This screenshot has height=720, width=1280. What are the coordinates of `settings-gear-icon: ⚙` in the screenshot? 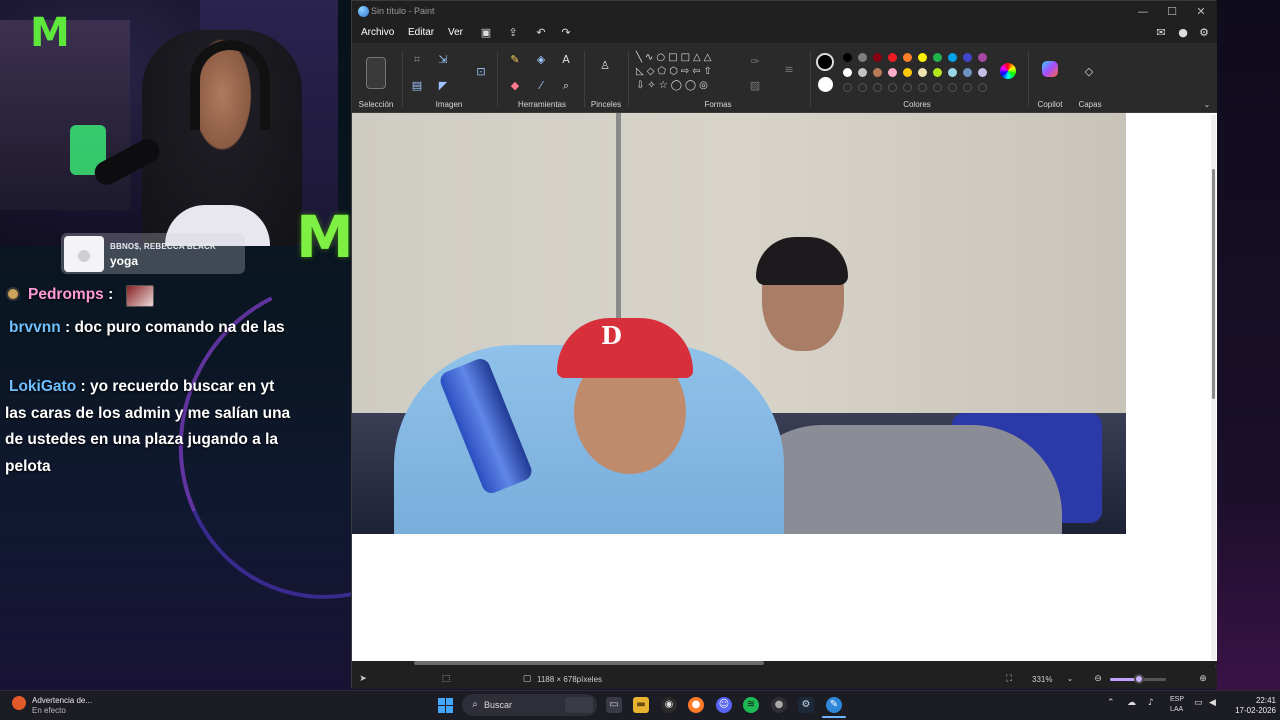 It's located at (1204, 33).